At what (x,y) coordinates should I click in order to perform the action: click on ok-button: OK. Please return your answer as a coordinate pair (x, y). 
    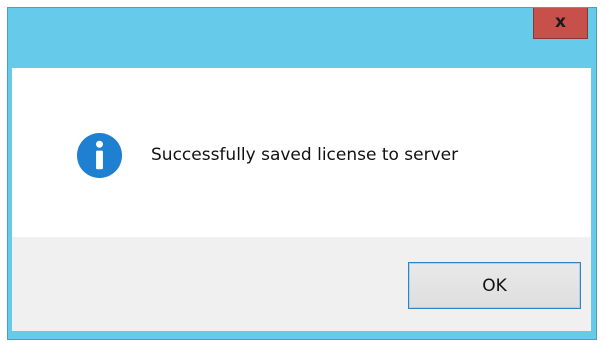
    Looking at the image, I should click on (494, 285).